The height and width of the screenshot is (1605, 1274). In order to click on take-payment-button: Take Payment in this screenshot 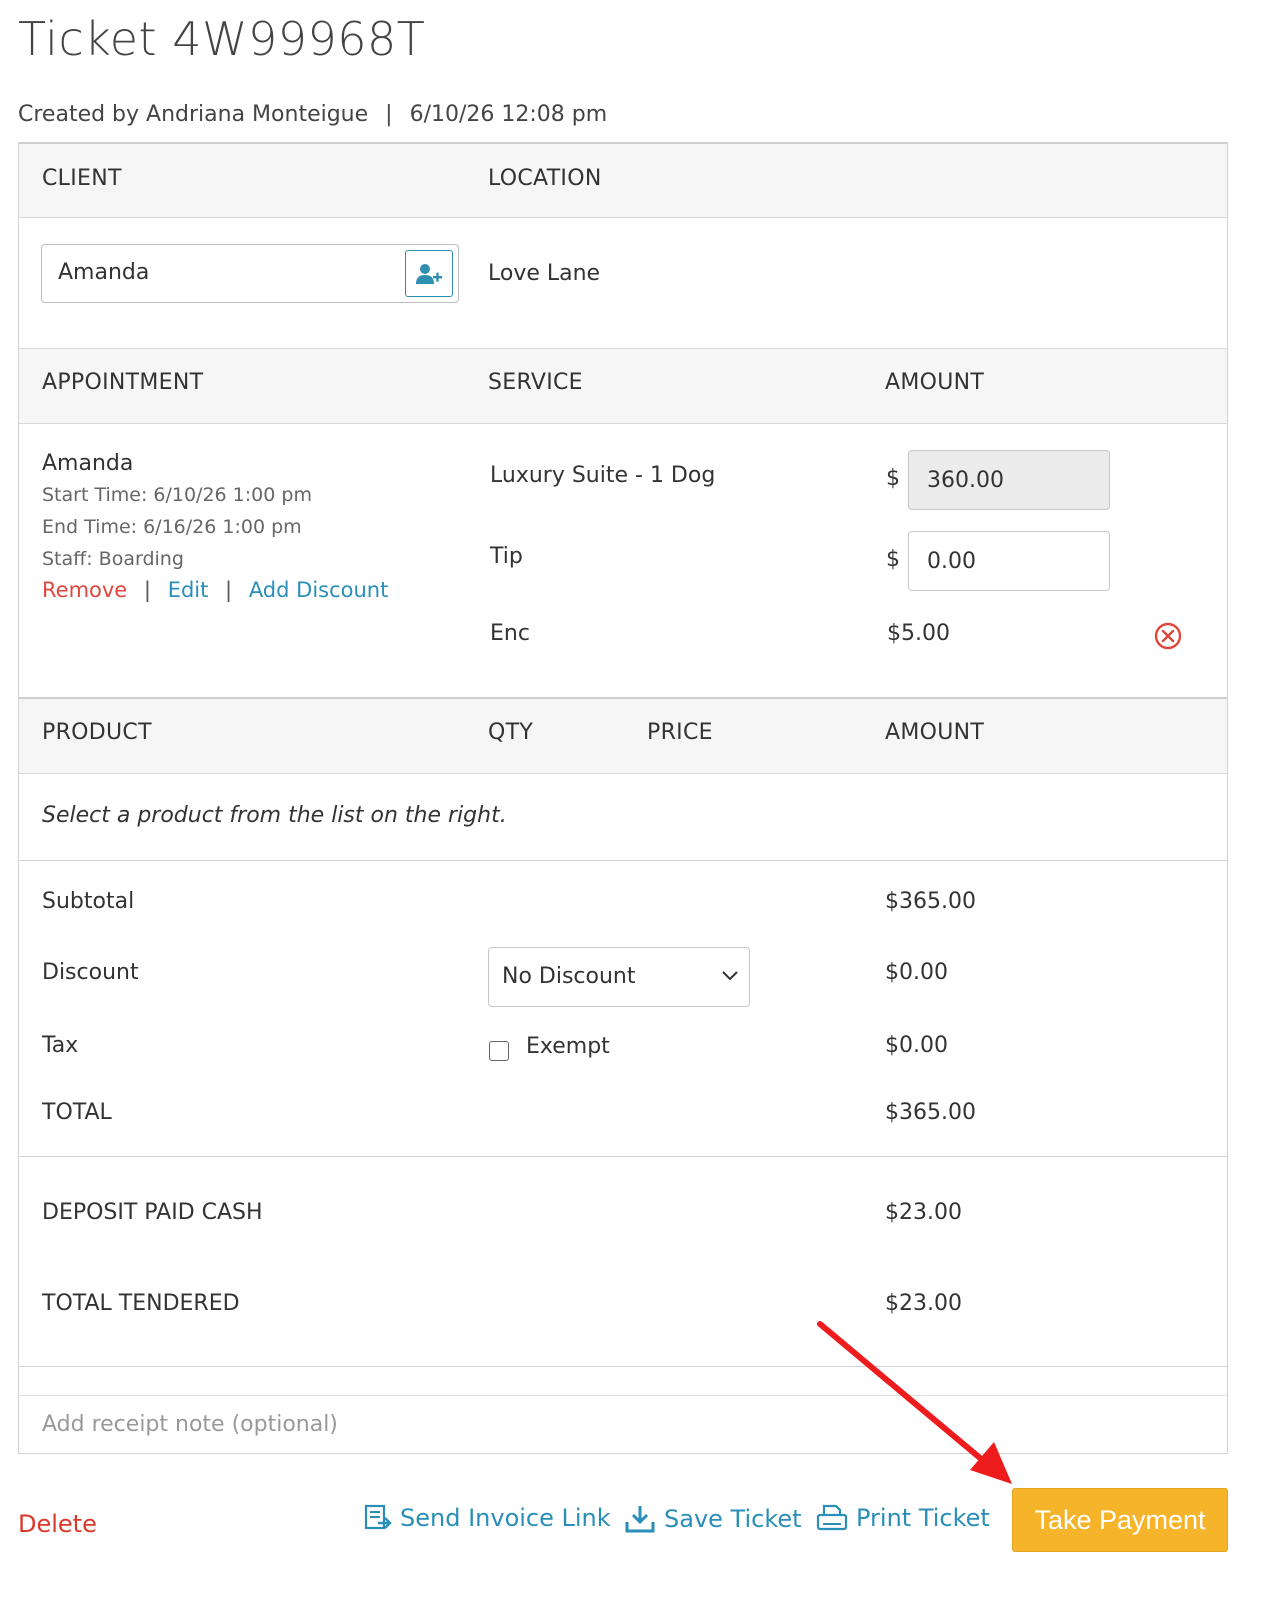, I will do `click(1120, 1520)`.